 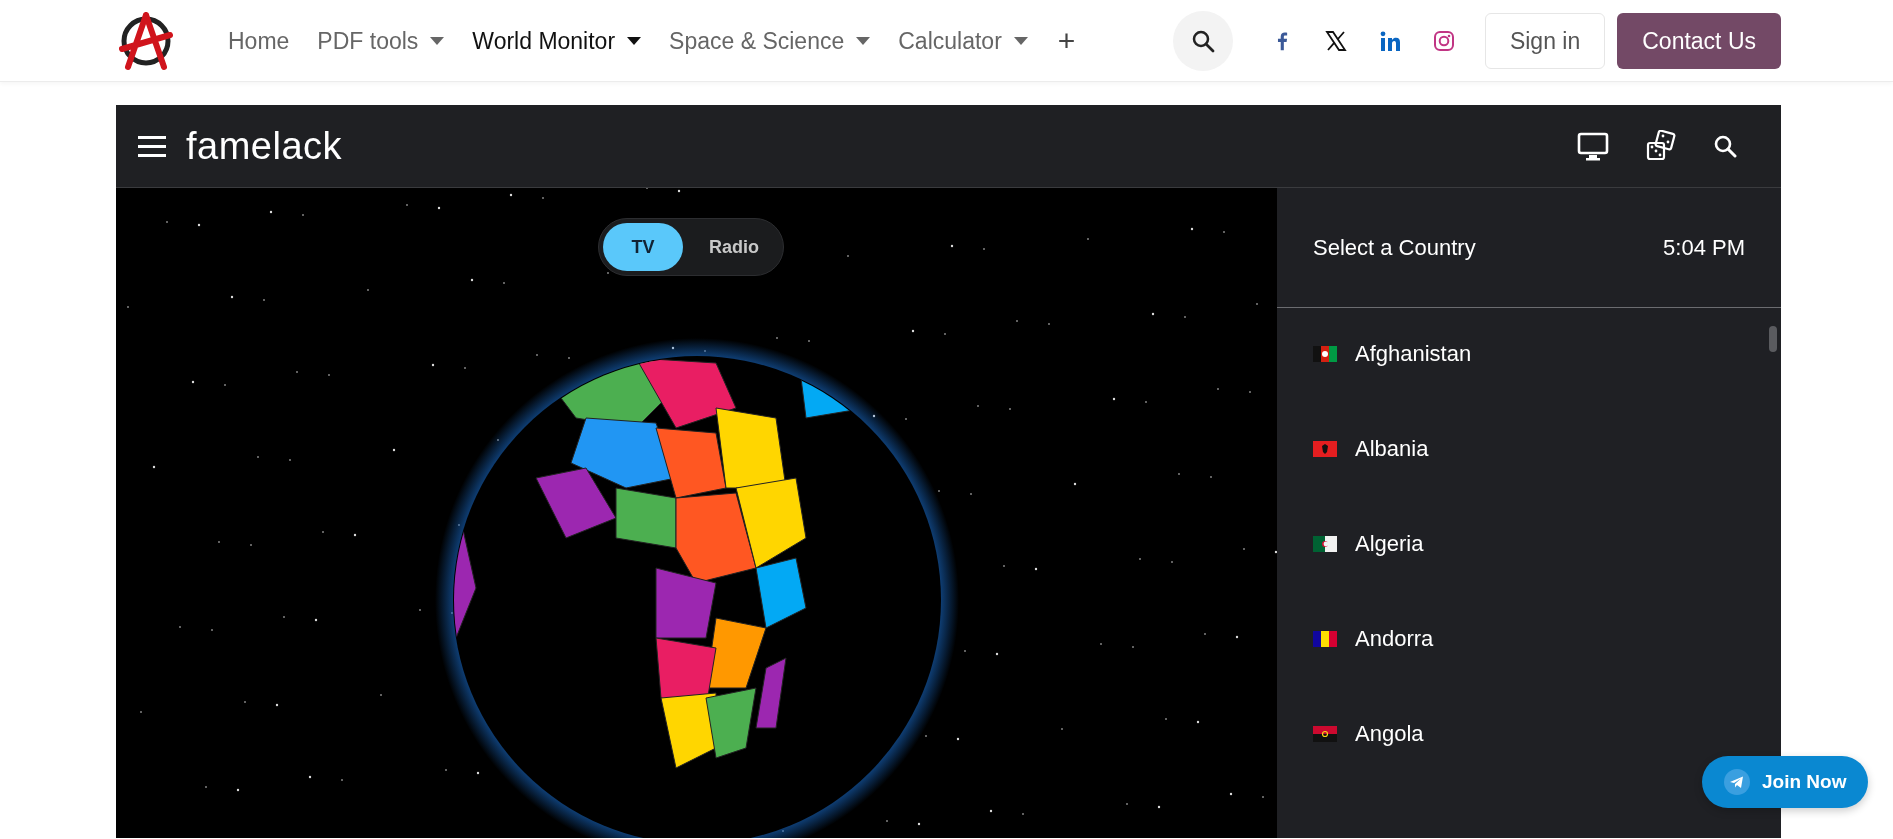 I want to click on monitor-icon, so click(x=1593, y=146).